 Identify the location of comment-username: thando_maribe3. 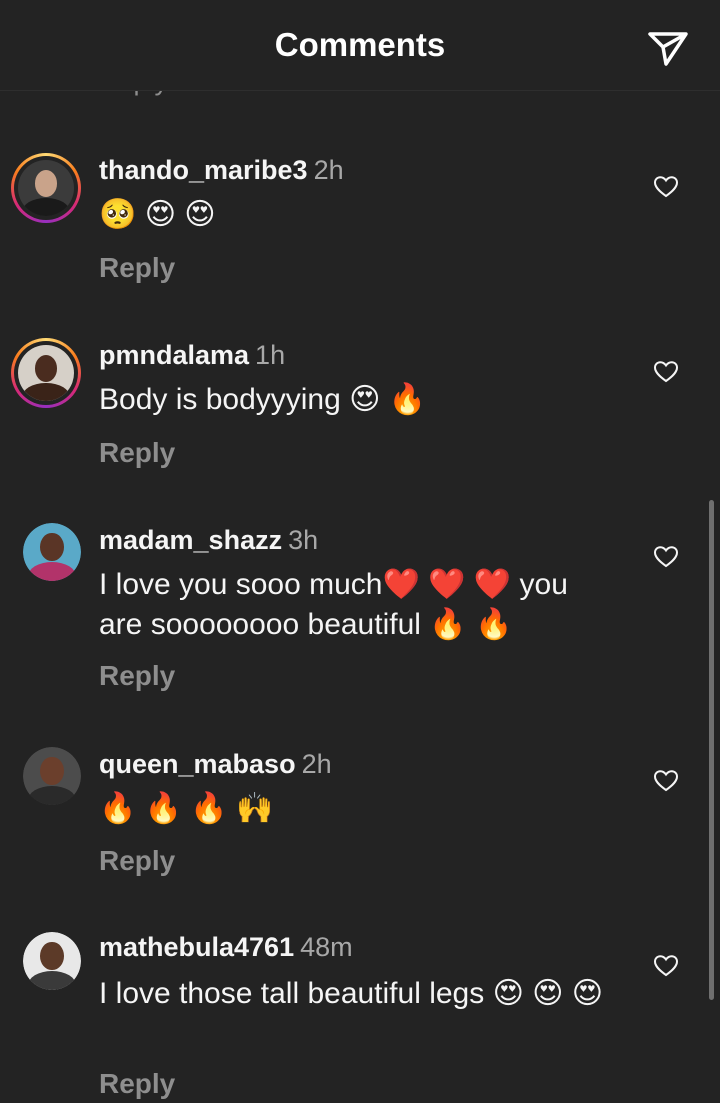
(203, 170).